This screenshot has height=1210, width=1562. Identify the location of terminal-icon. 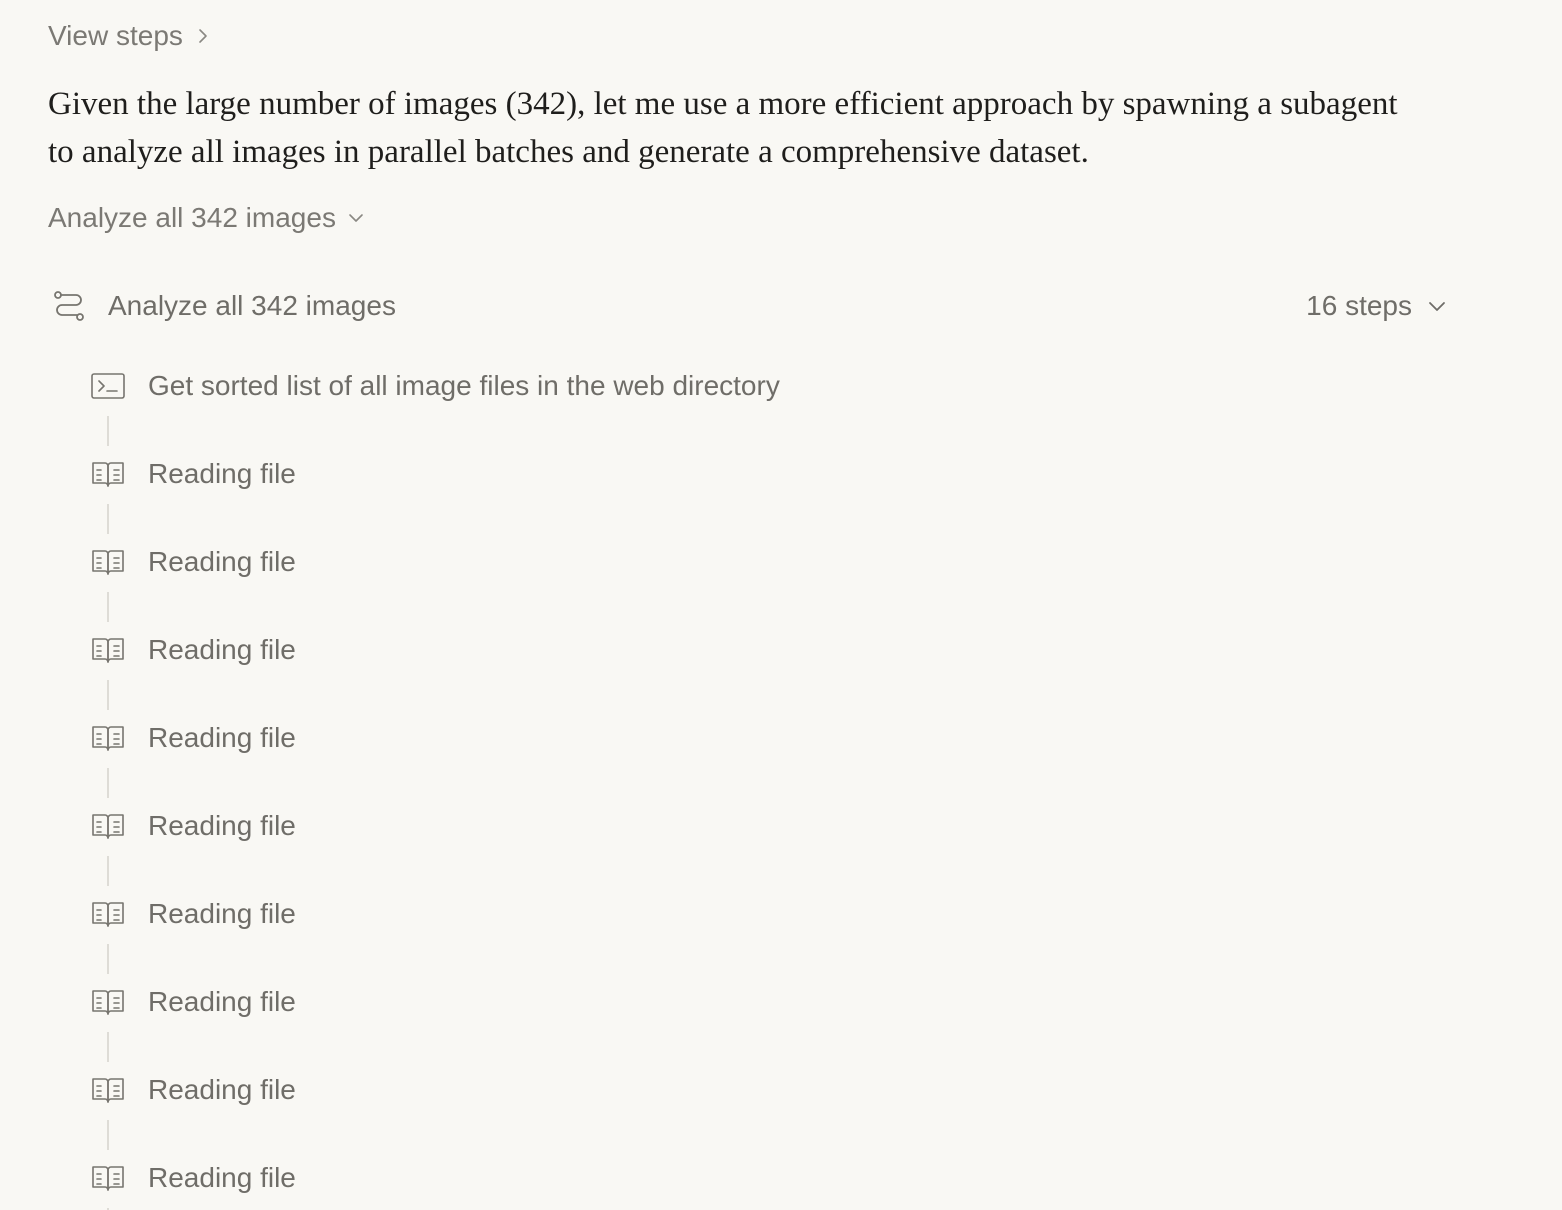
(108, 386).